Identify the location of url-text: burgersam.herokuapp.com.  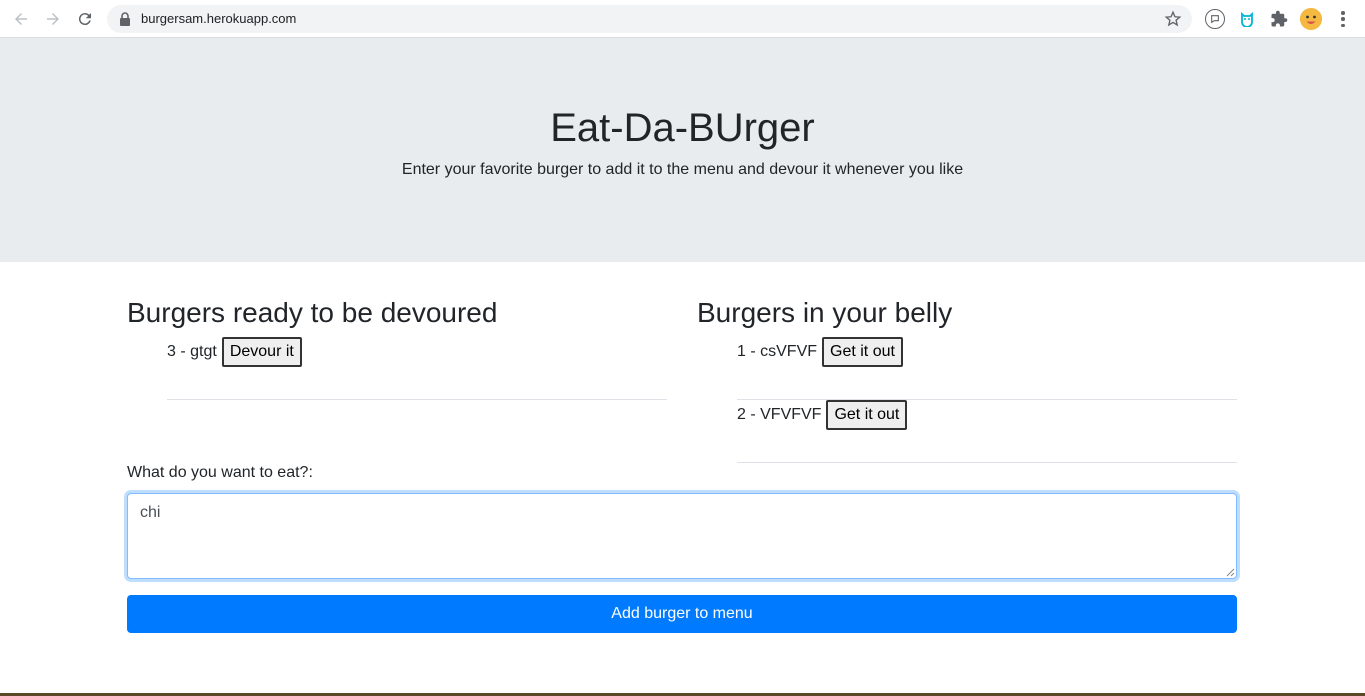
(219, 18).